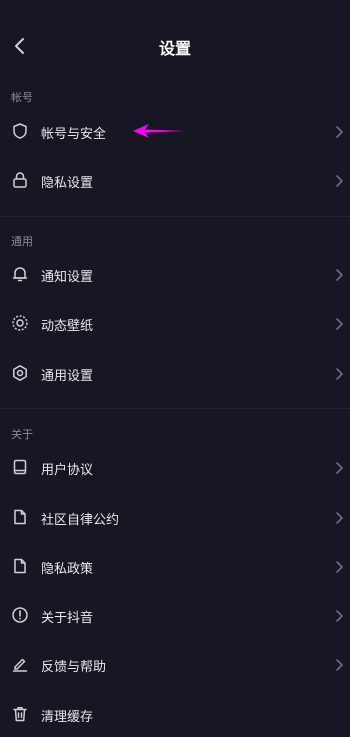 The image size is (350, 737). What do you see at coordinates (67, 326) in the screenshot?
I see `settings-row-label: 动态壁纸` at bounding box center [67, 326].